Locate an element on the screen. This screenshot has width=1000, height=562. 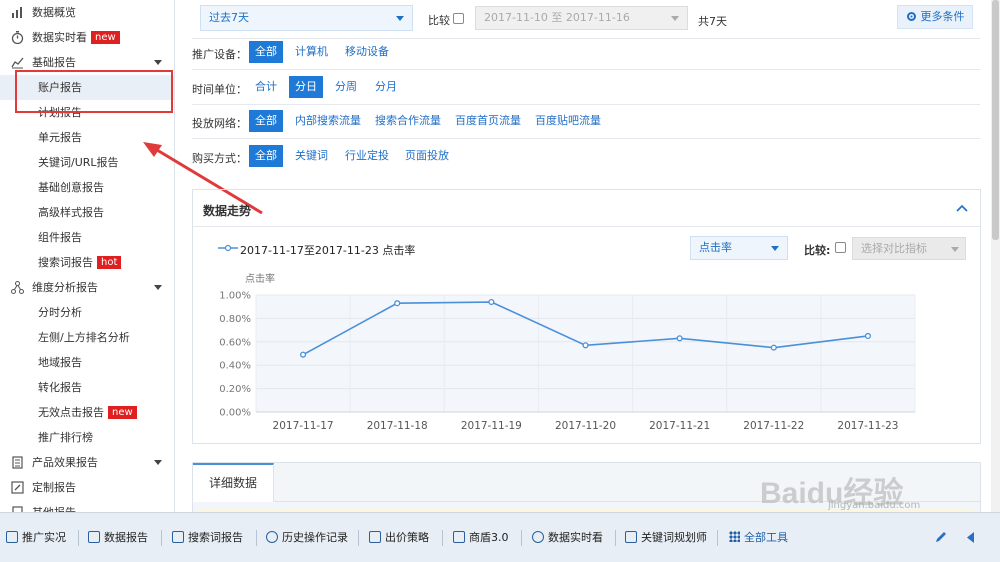
sidebar-item-label: 高级样式报告 is located at coordinates (71, 212).